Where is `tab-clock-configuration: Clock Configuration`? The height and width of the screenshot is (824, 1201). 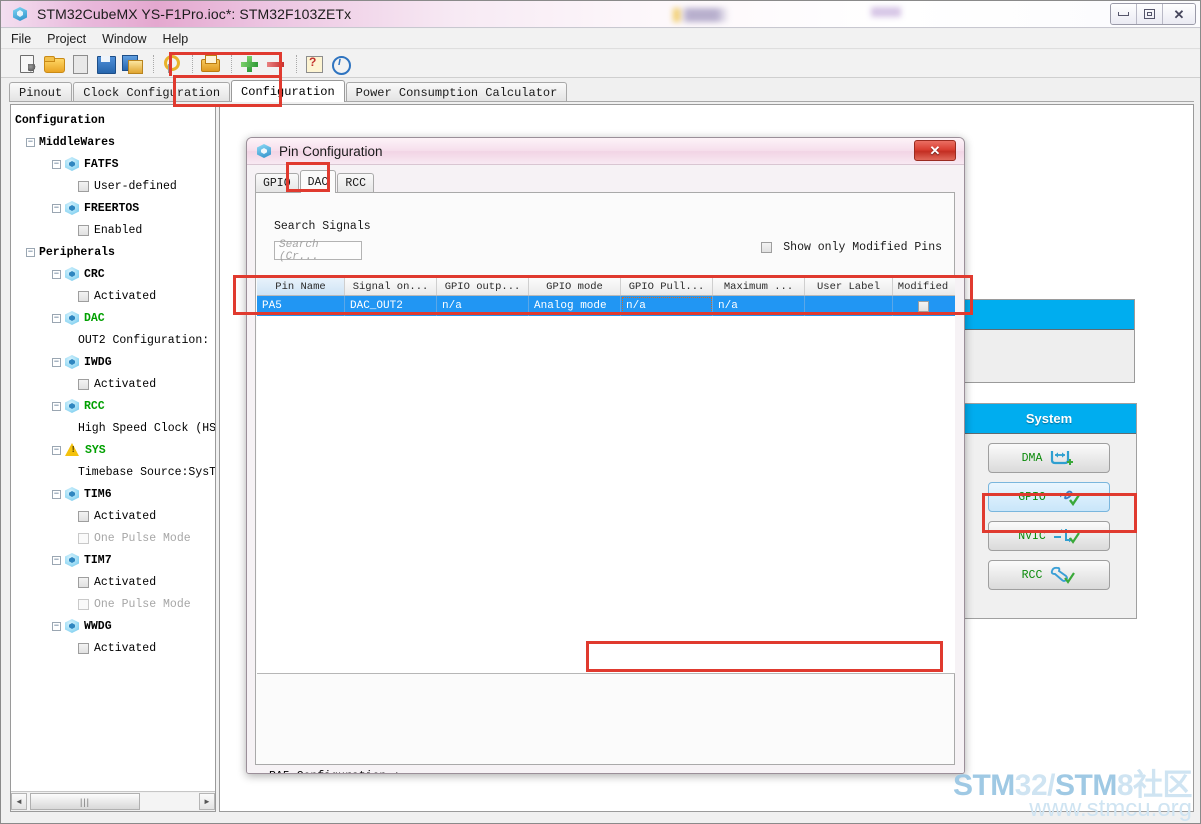 tab-clock-configuration: Clock Configuration is located at coordinates (152, 92).